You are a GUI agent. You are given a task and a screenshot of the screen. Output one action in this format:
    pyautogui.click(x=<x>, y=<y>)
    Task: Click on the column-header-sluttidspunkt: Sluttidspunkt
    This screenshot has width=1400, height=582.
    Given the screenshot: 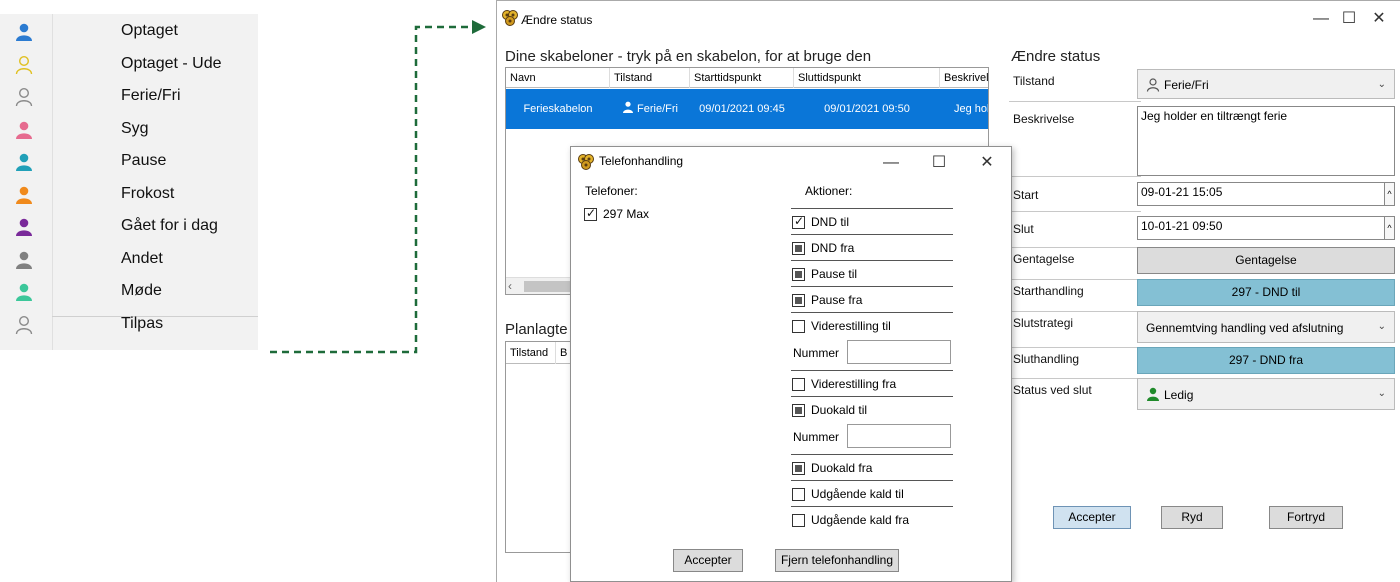 What is the action you would take?
    pyautogui.click(x=867, y=78)
    